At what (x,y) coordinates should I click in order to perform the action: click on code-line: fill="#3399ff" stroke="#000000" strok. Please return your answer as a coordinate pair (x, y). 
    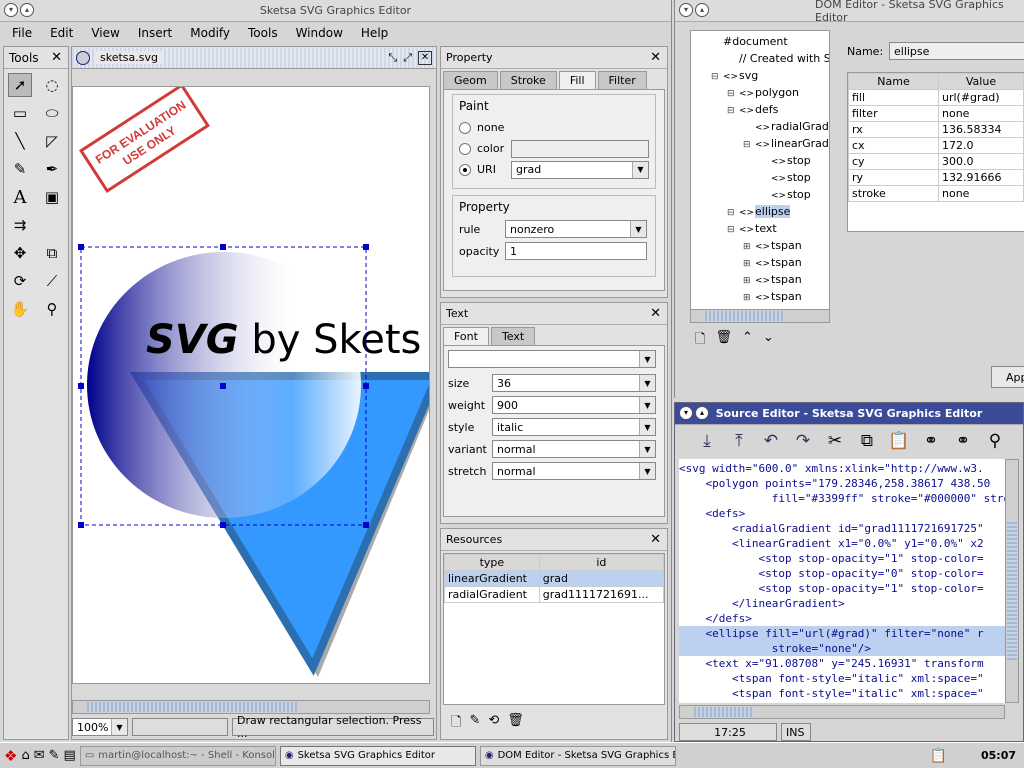
    Looking at the image, I should click on (842, 498).